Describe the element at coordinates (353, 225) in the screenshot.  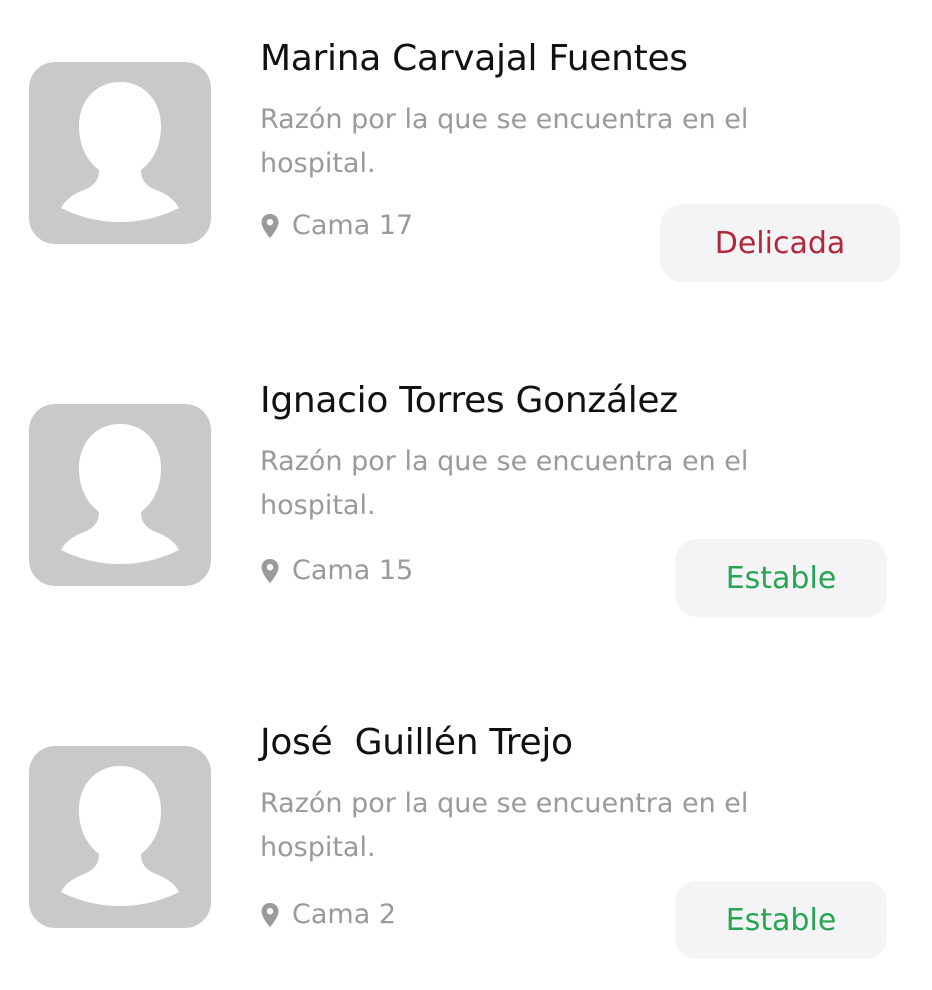
I see `bed-label: Cama 17` at that location.